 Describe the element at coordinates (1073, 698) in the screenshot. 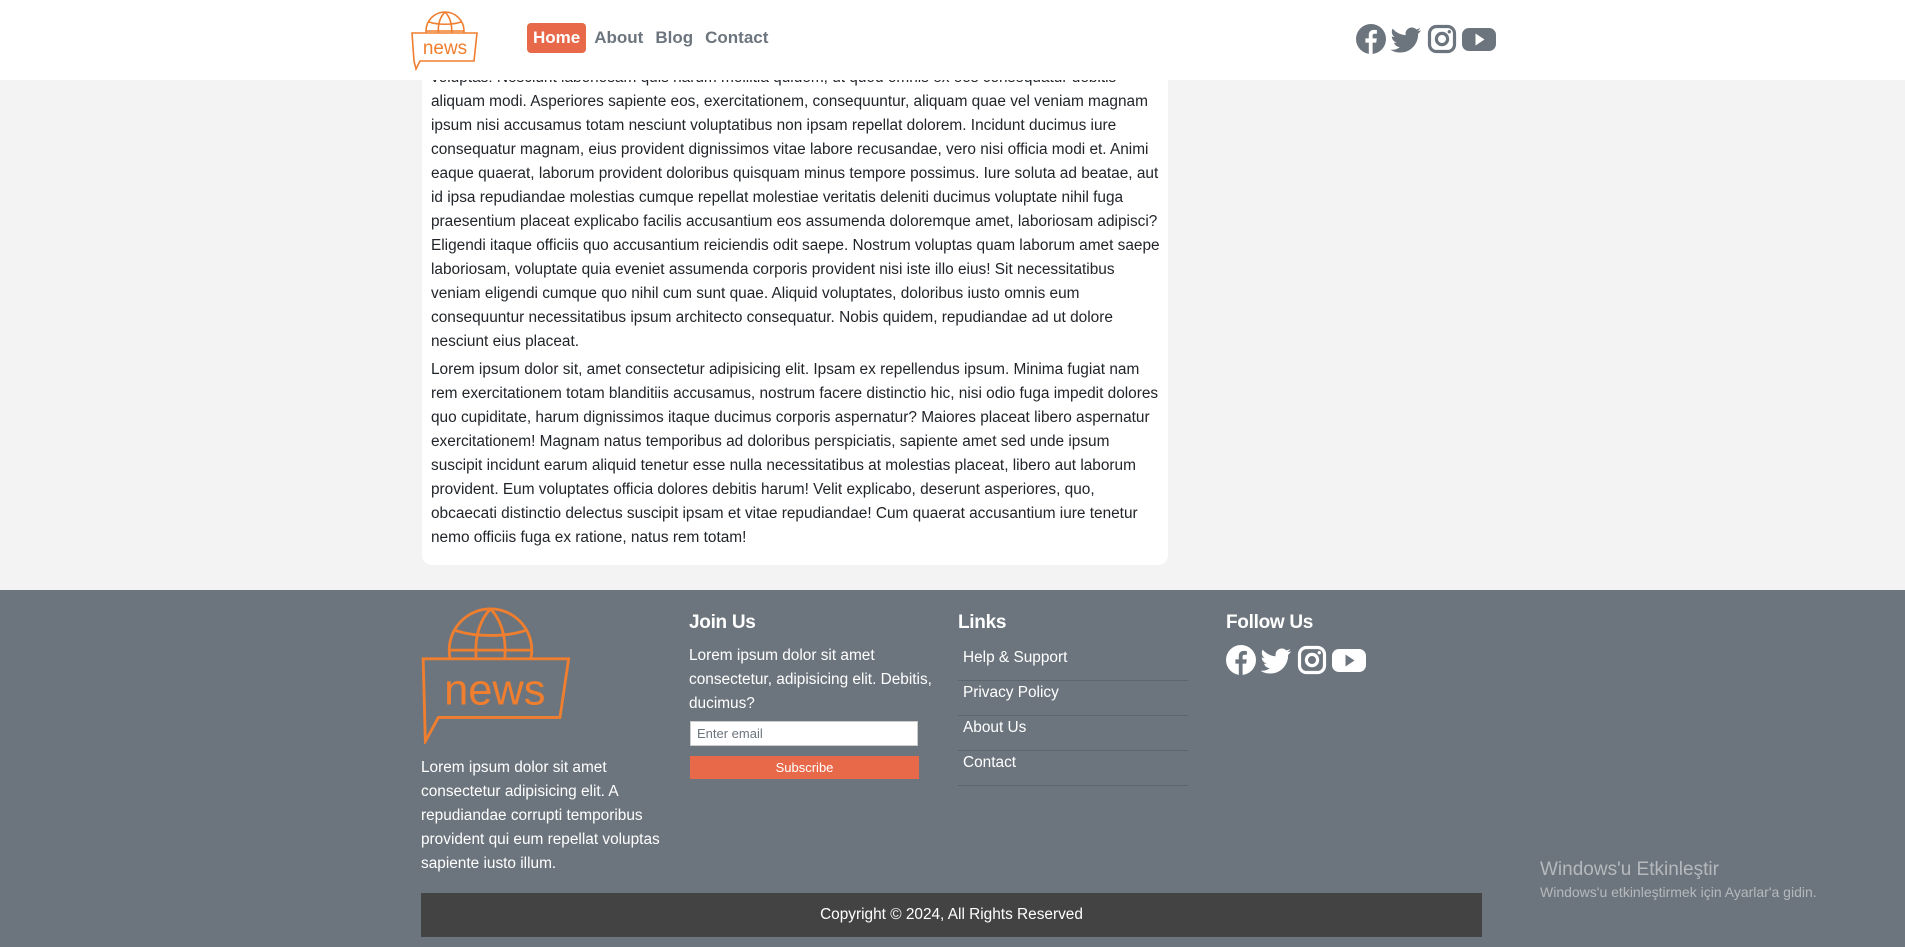

I see `footer-link-privacy-policy: Privacy Policy` at that location.